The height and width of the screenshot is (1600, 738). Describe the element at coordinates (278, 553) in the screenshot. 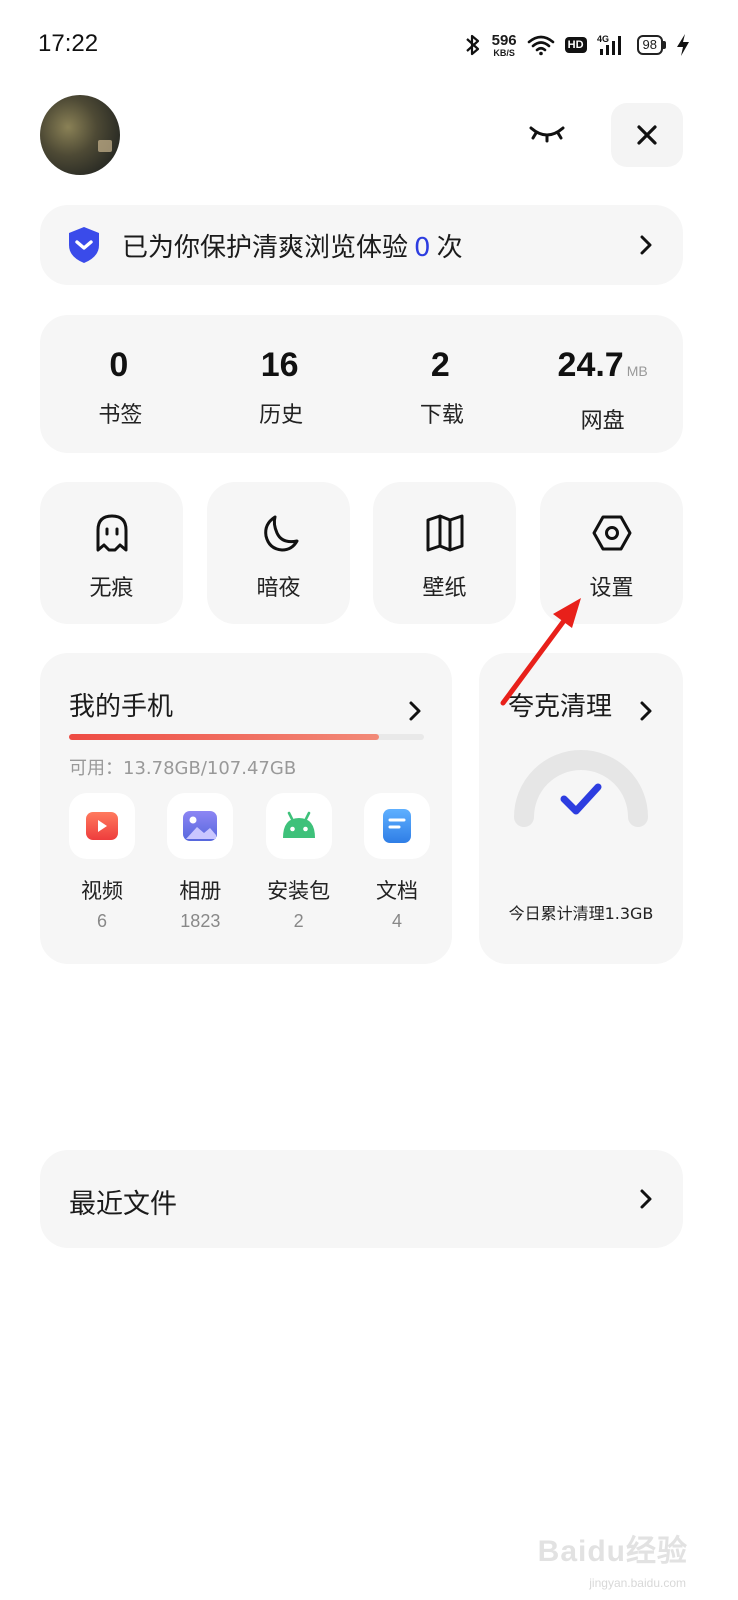

I see `tile-night-mode: 暗夜` at that location.